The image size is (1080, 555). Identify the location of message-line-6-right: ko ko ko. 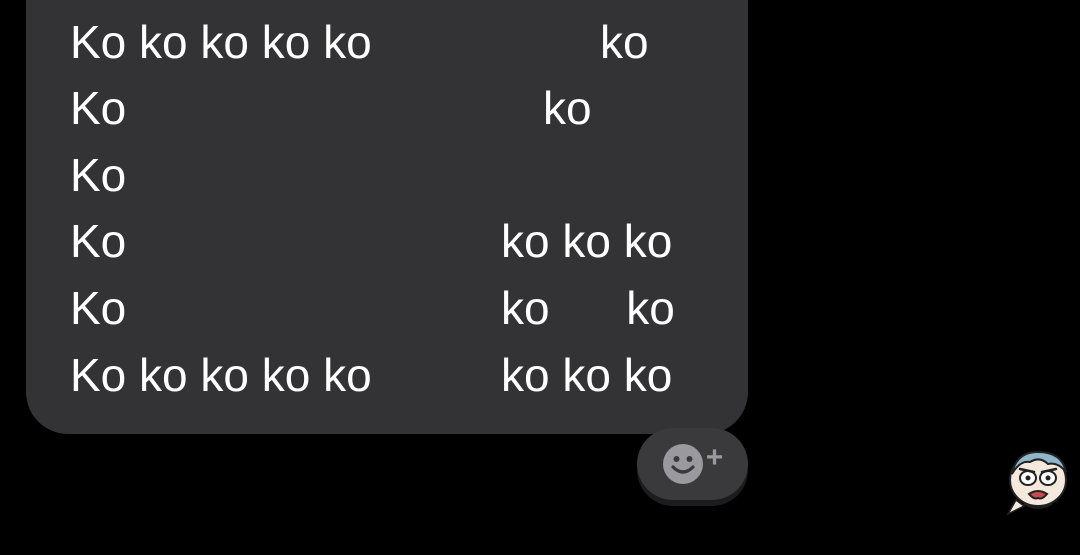
(587, 375).